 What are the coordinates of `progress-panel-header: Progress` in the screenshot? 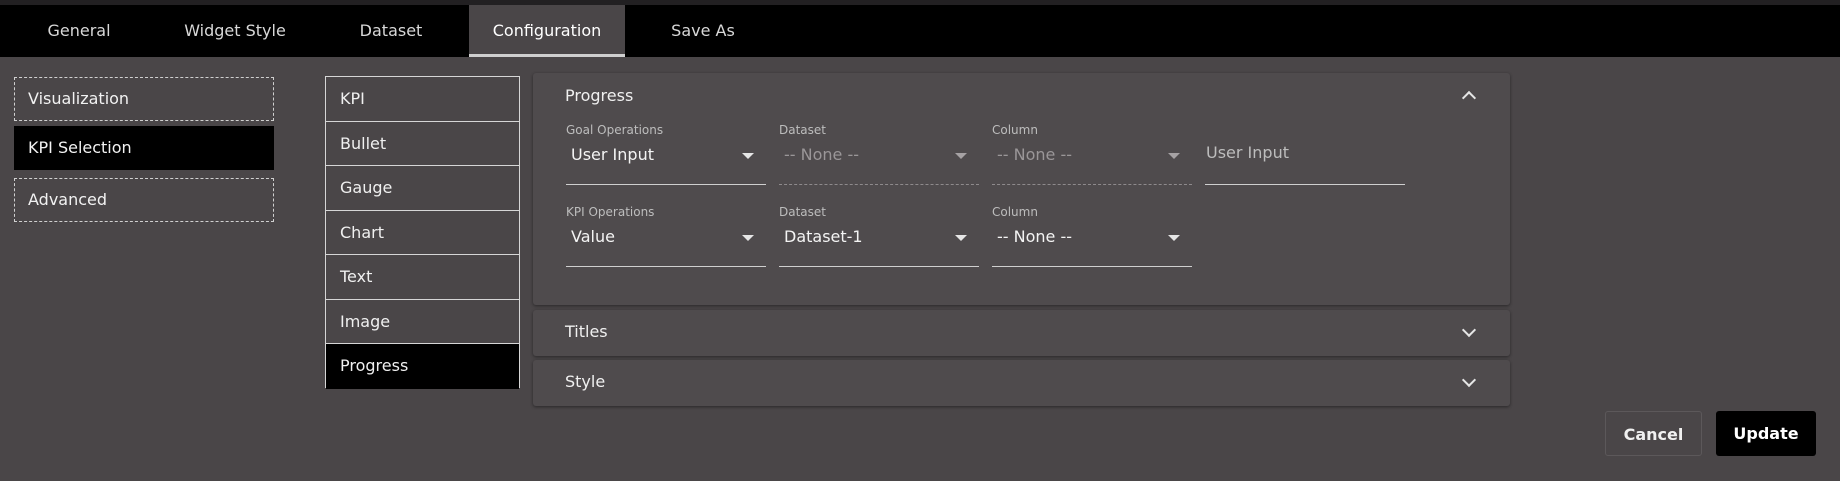 It's located at (1021, 95).